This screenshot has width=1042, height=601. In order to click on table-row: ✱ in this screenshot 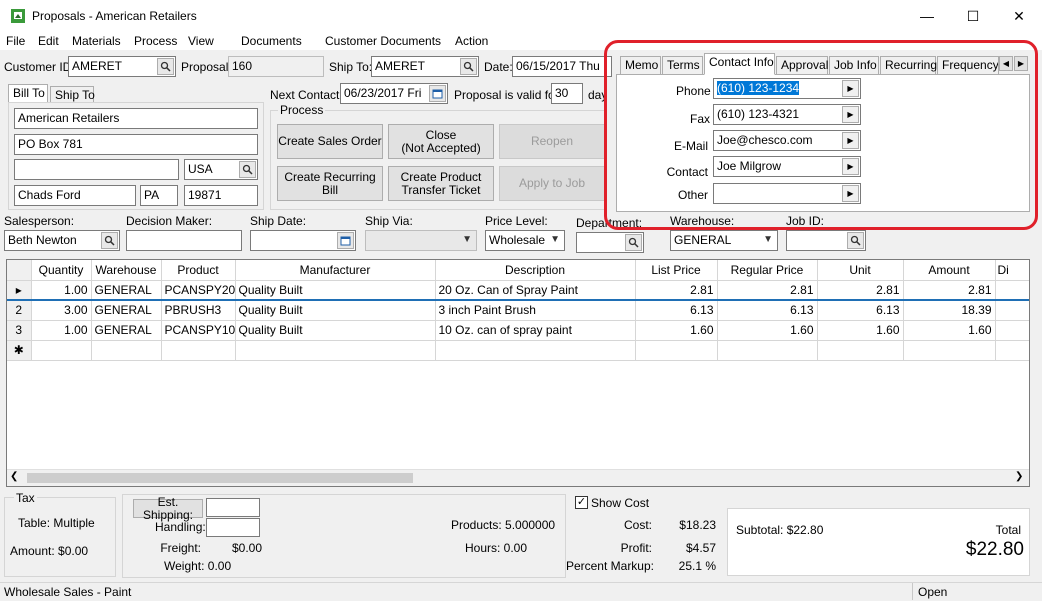, I will do `click(518, 350)`.